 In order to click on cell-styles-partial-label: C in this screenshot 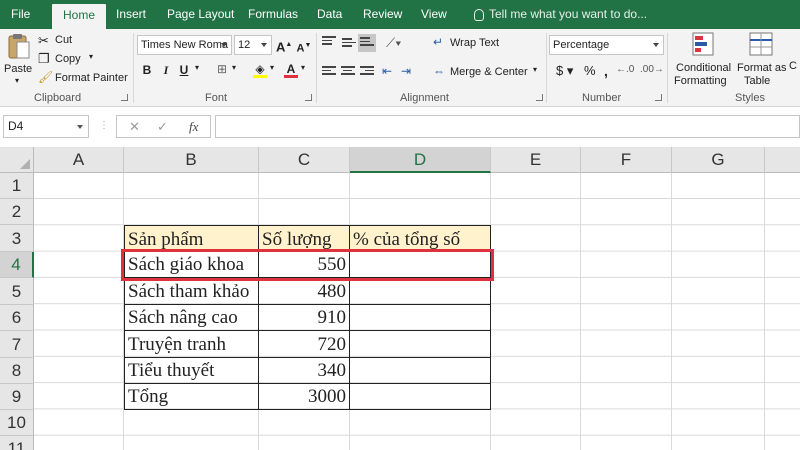, I will do `click(793, 66)`.